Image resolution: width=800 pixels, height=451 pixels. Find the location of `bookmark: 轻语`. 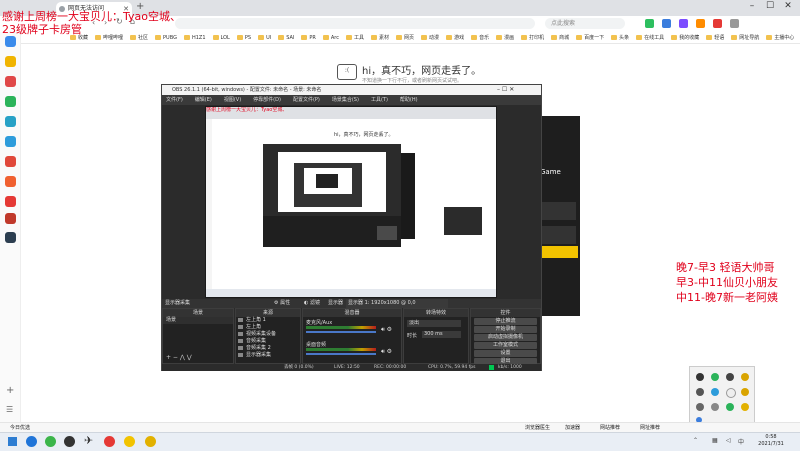

bookmark: 轻语 is located at coordinates (715, 37).